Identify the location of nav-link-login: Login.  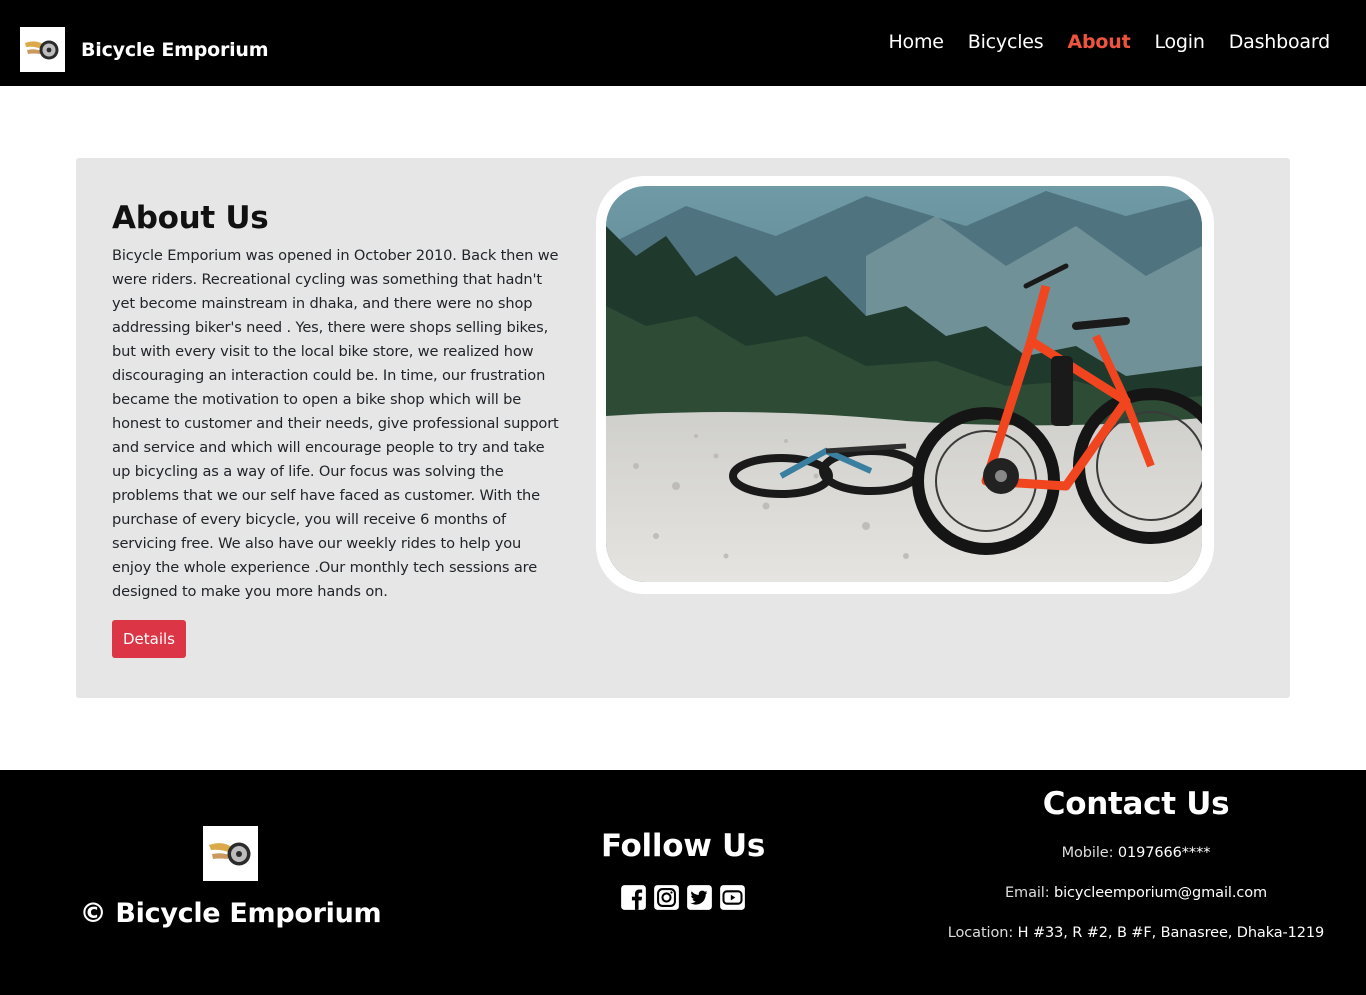
(1179, 42).